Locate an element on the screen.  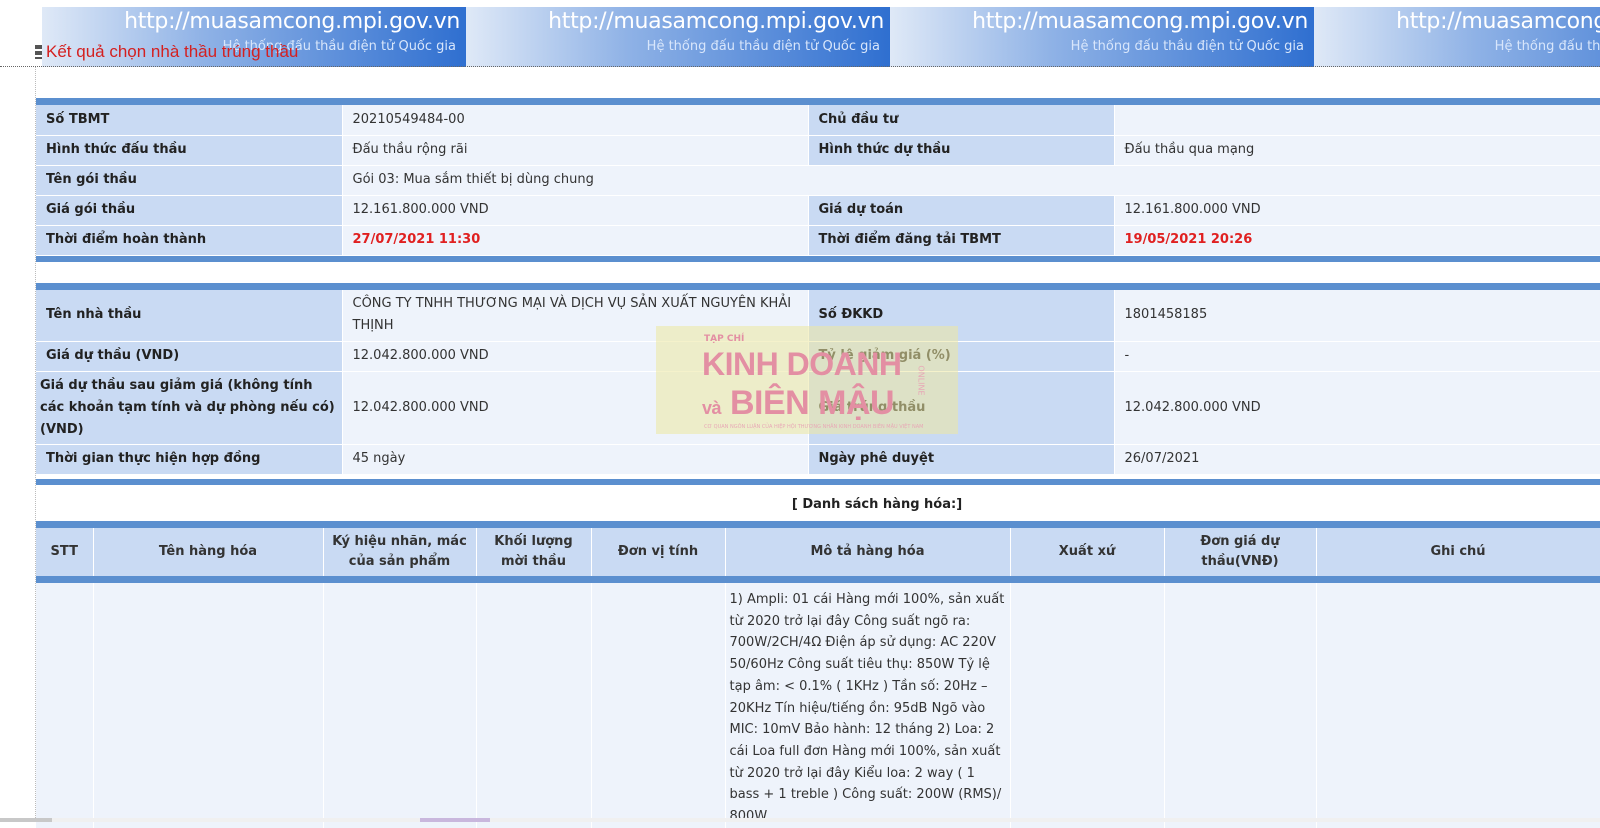
chu-dau-tu-label: Chủ đầu tư is located at coordinates (961, 120).